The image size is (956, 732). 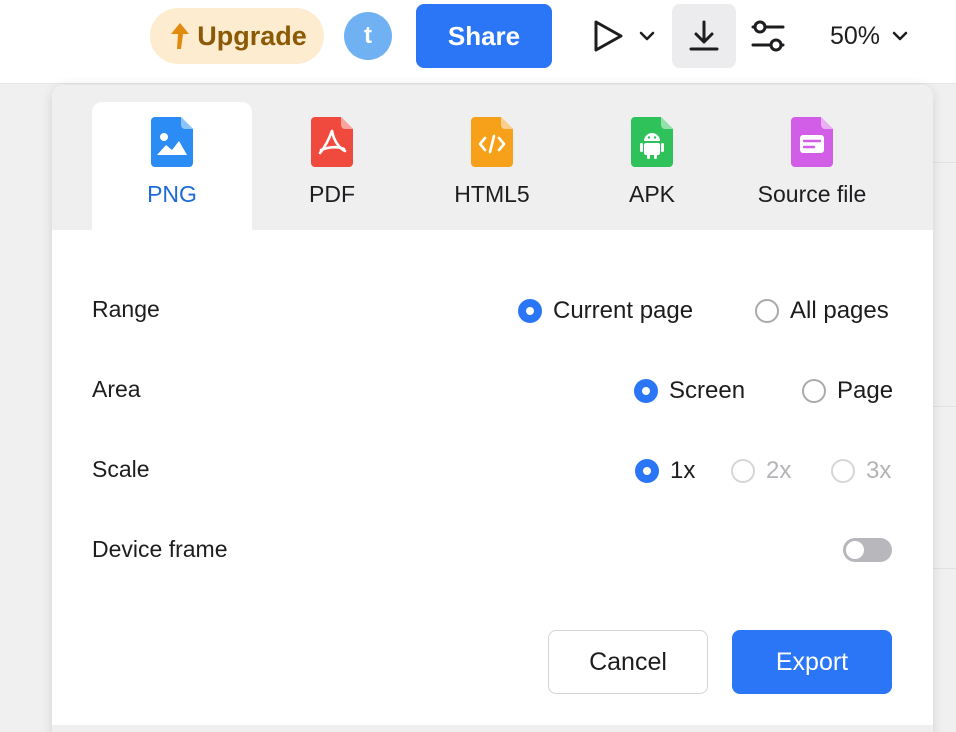 I want to click on download-button, so click(x=704, y=36).